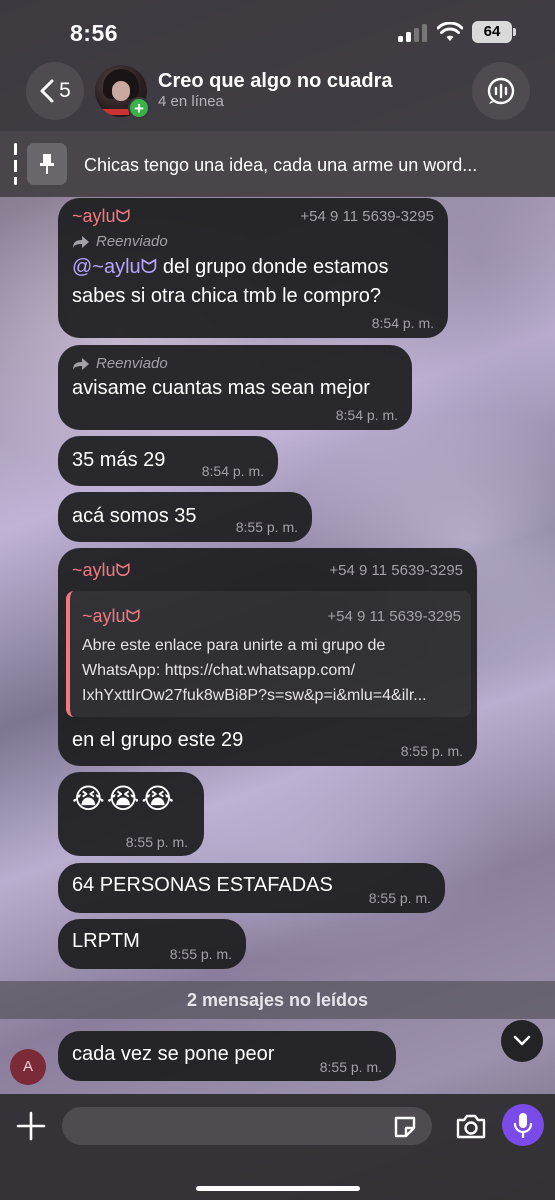 This screenshot has height=1200, width=555. I want to click on message-composer, so click(277, 1147).